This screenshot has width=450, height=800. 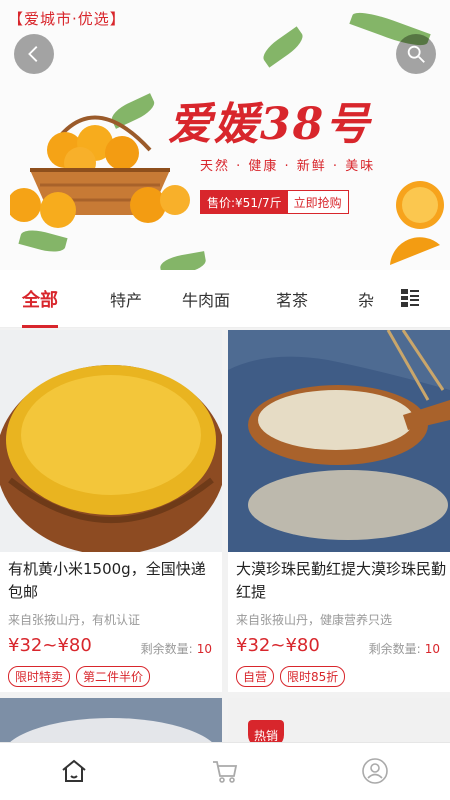 I want to click on search-button, so click(x=416, y=54).